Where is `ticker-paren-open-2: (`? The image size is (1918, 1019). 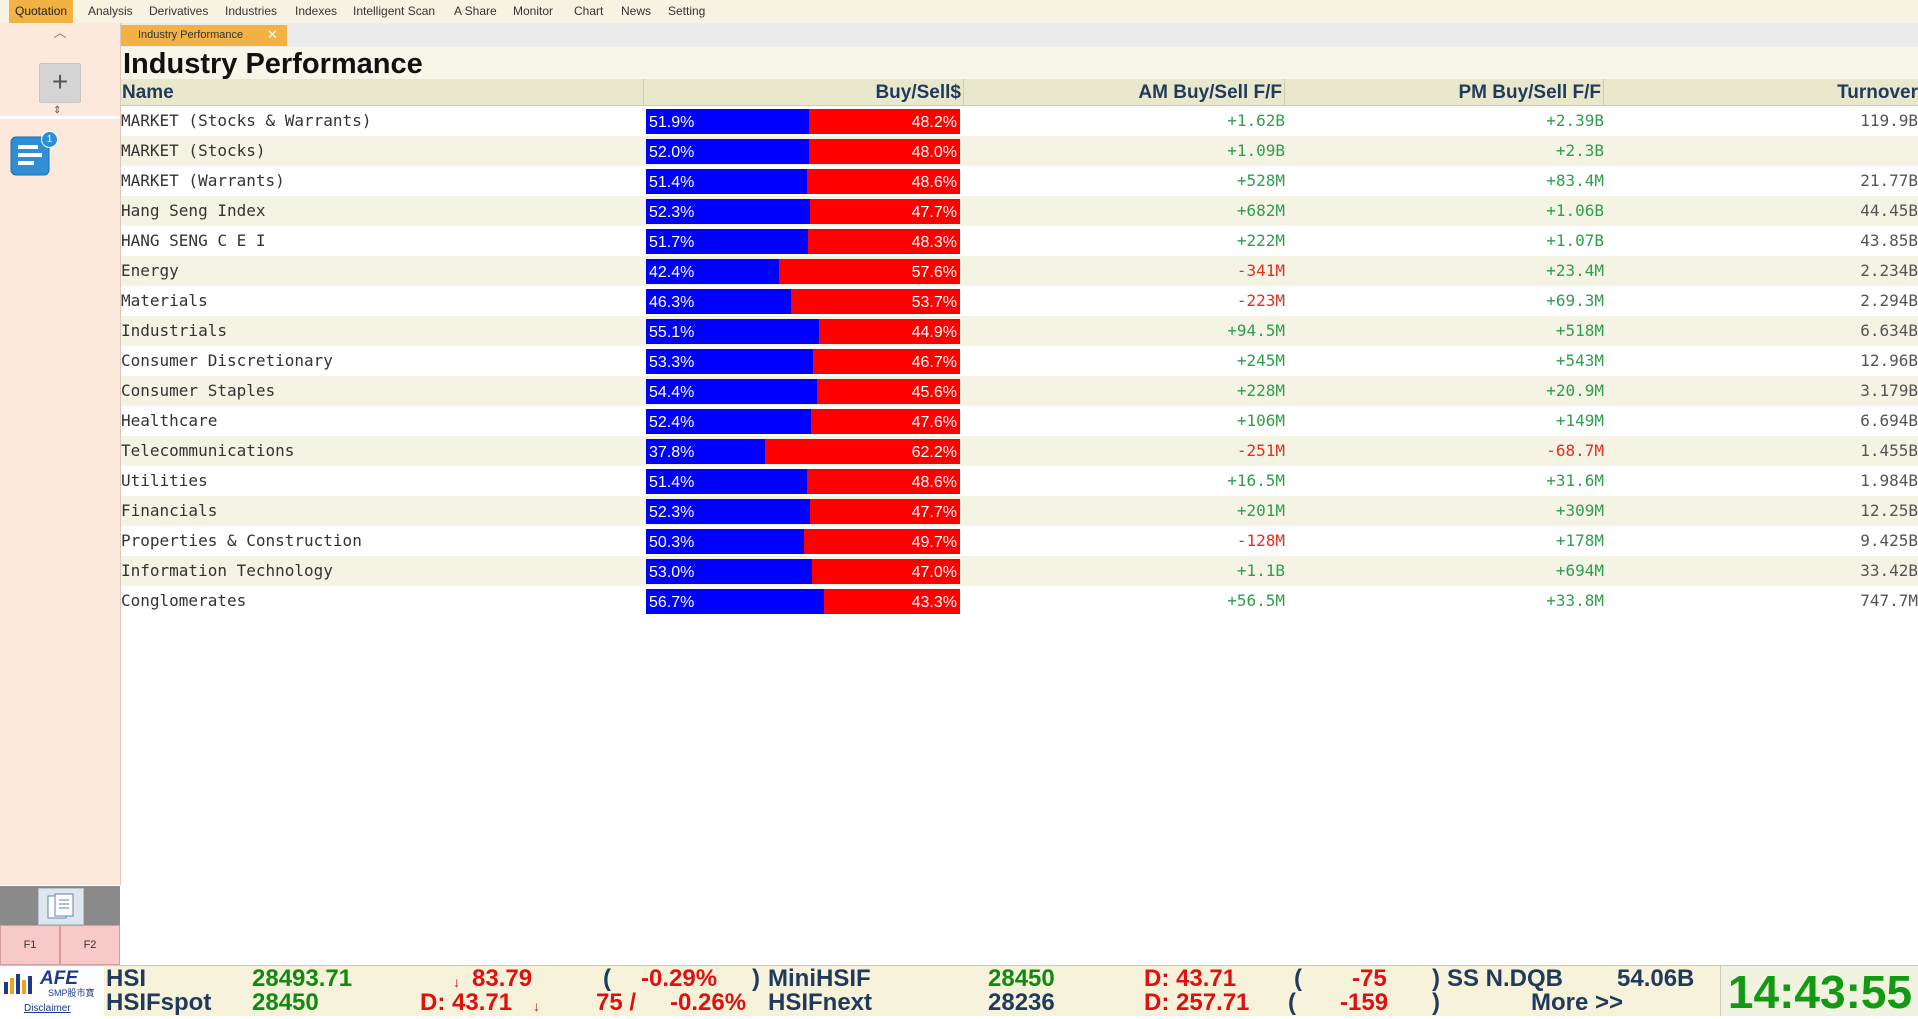 ticker-paren-open-2: ( is located at coordinates (1298, 978).